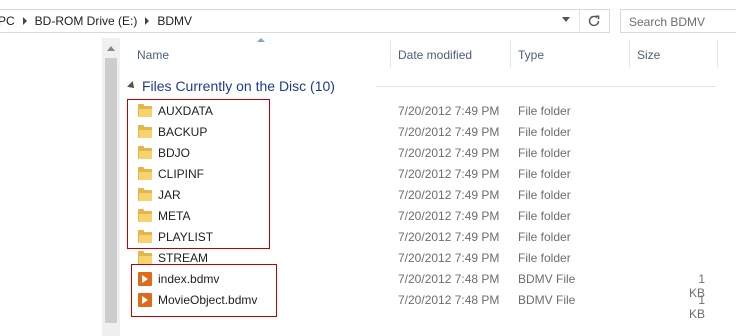 This screenshot has height=336, width=736. What do you see at coordinates (208, 300) in the screenshot?
I see `file-name: MovieObject.bdmv` at bounding box center [208, 300].